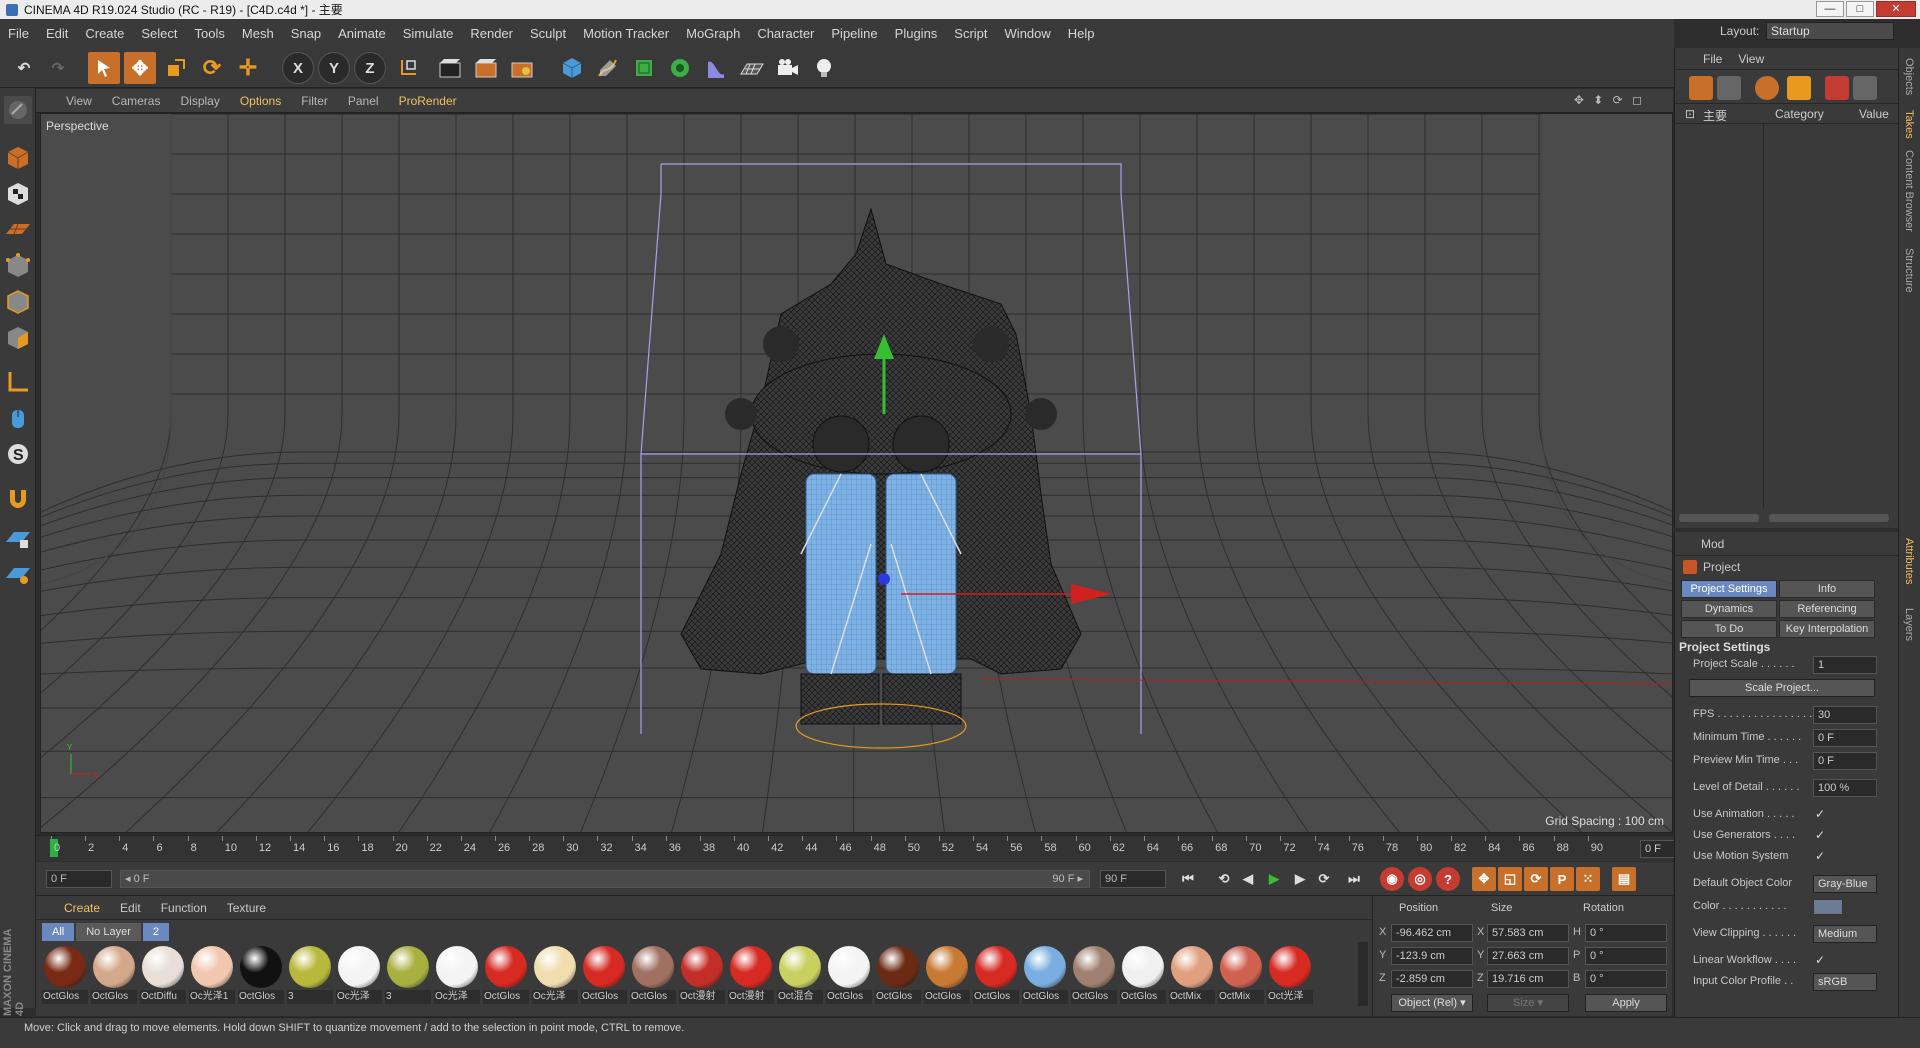 The width and height of the screenshot is (1920, 1048). What do you see at coordinates (212, 976) in the screenshot?
I see `material-swatch: Oc光泽1` at bounding box center [212, 976].